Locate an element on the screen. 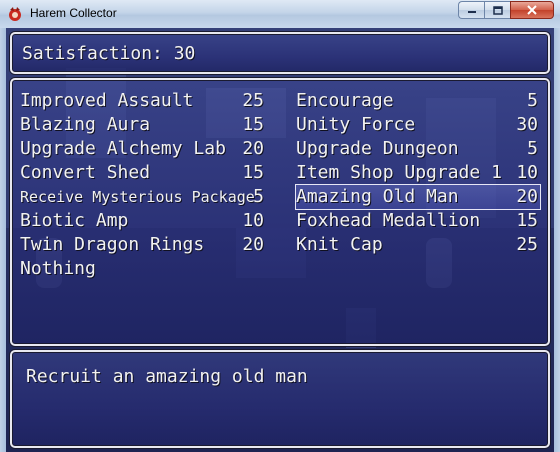 This screenshot has height=452, width=560. item-name: Receive Mysterious Package is located at coordinates (137, 197).